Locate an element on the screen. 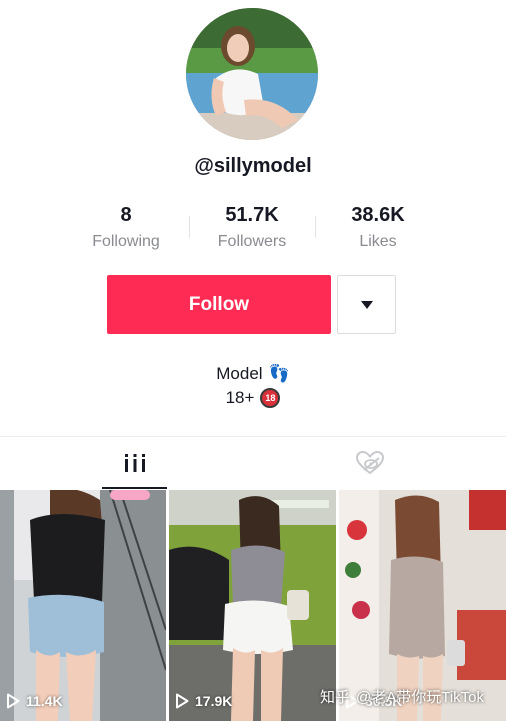 The height and width of the screenshot is (721, 506). footprints-icon: 👣 is located at coordinates (279, 373).